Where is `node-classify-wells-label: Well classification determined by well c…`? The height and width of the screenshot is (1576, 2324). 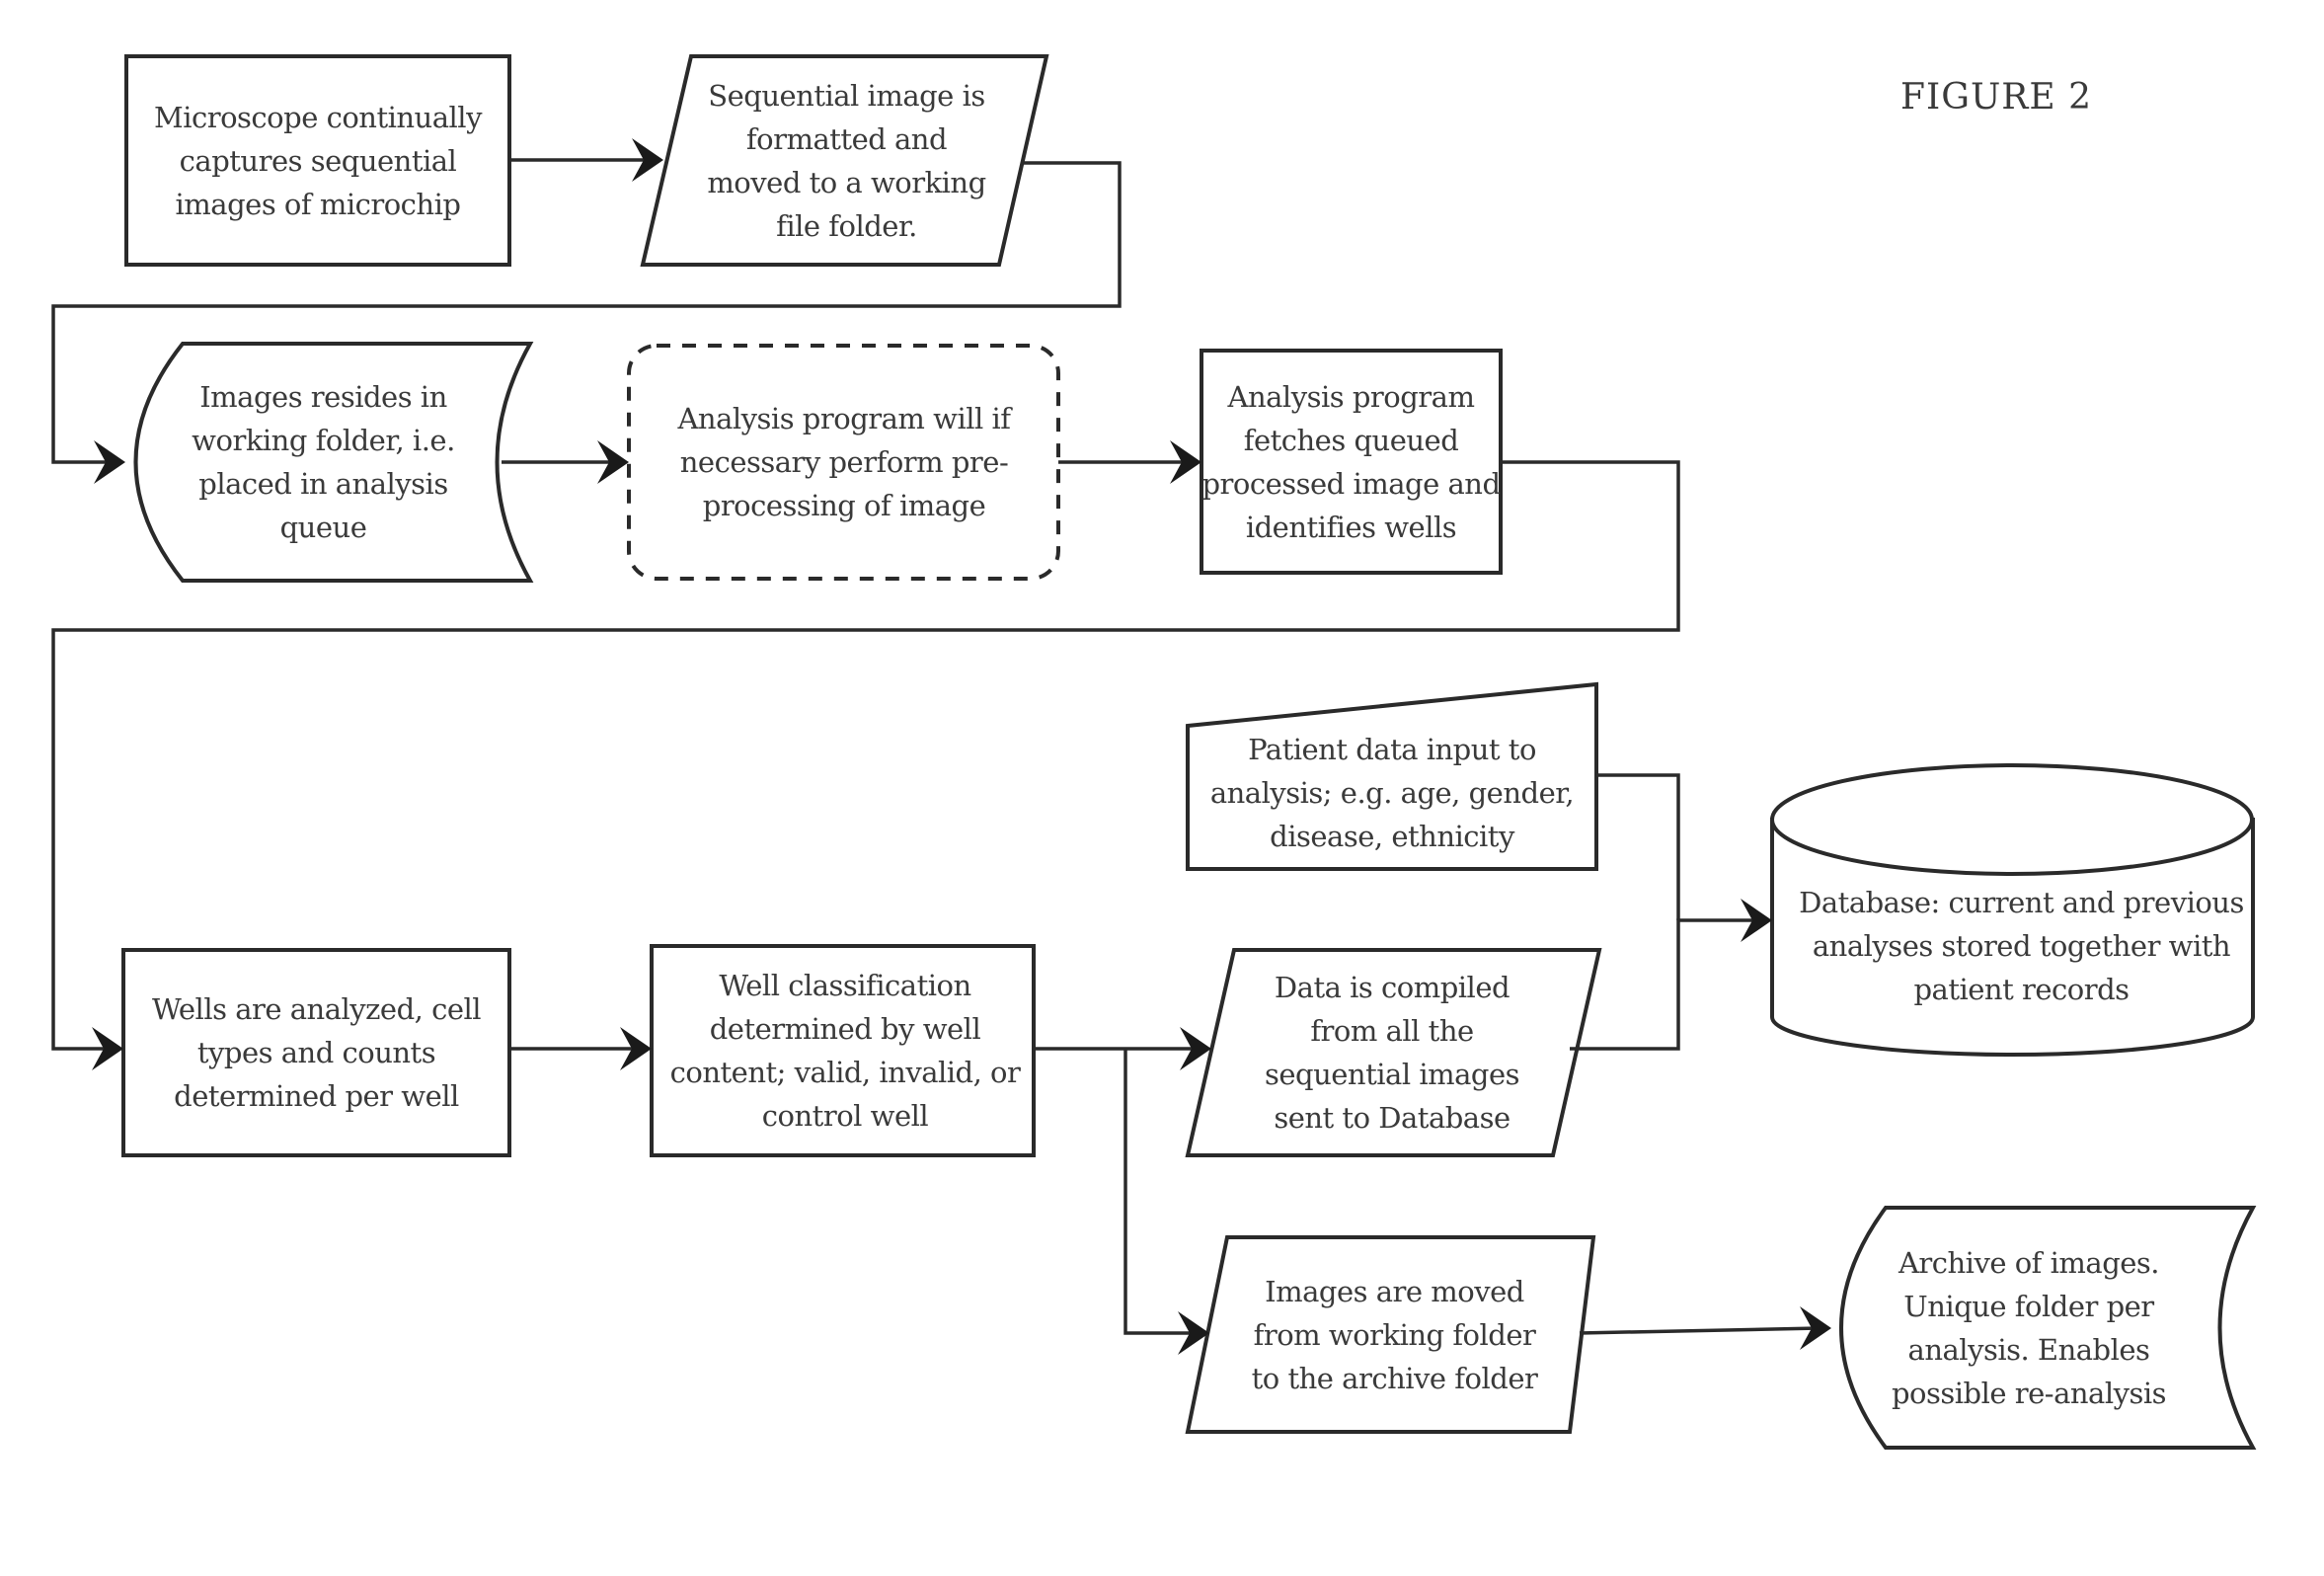 node-classify-wells-label: Well classification determined by well c… is located at coordinates (845, 1051).